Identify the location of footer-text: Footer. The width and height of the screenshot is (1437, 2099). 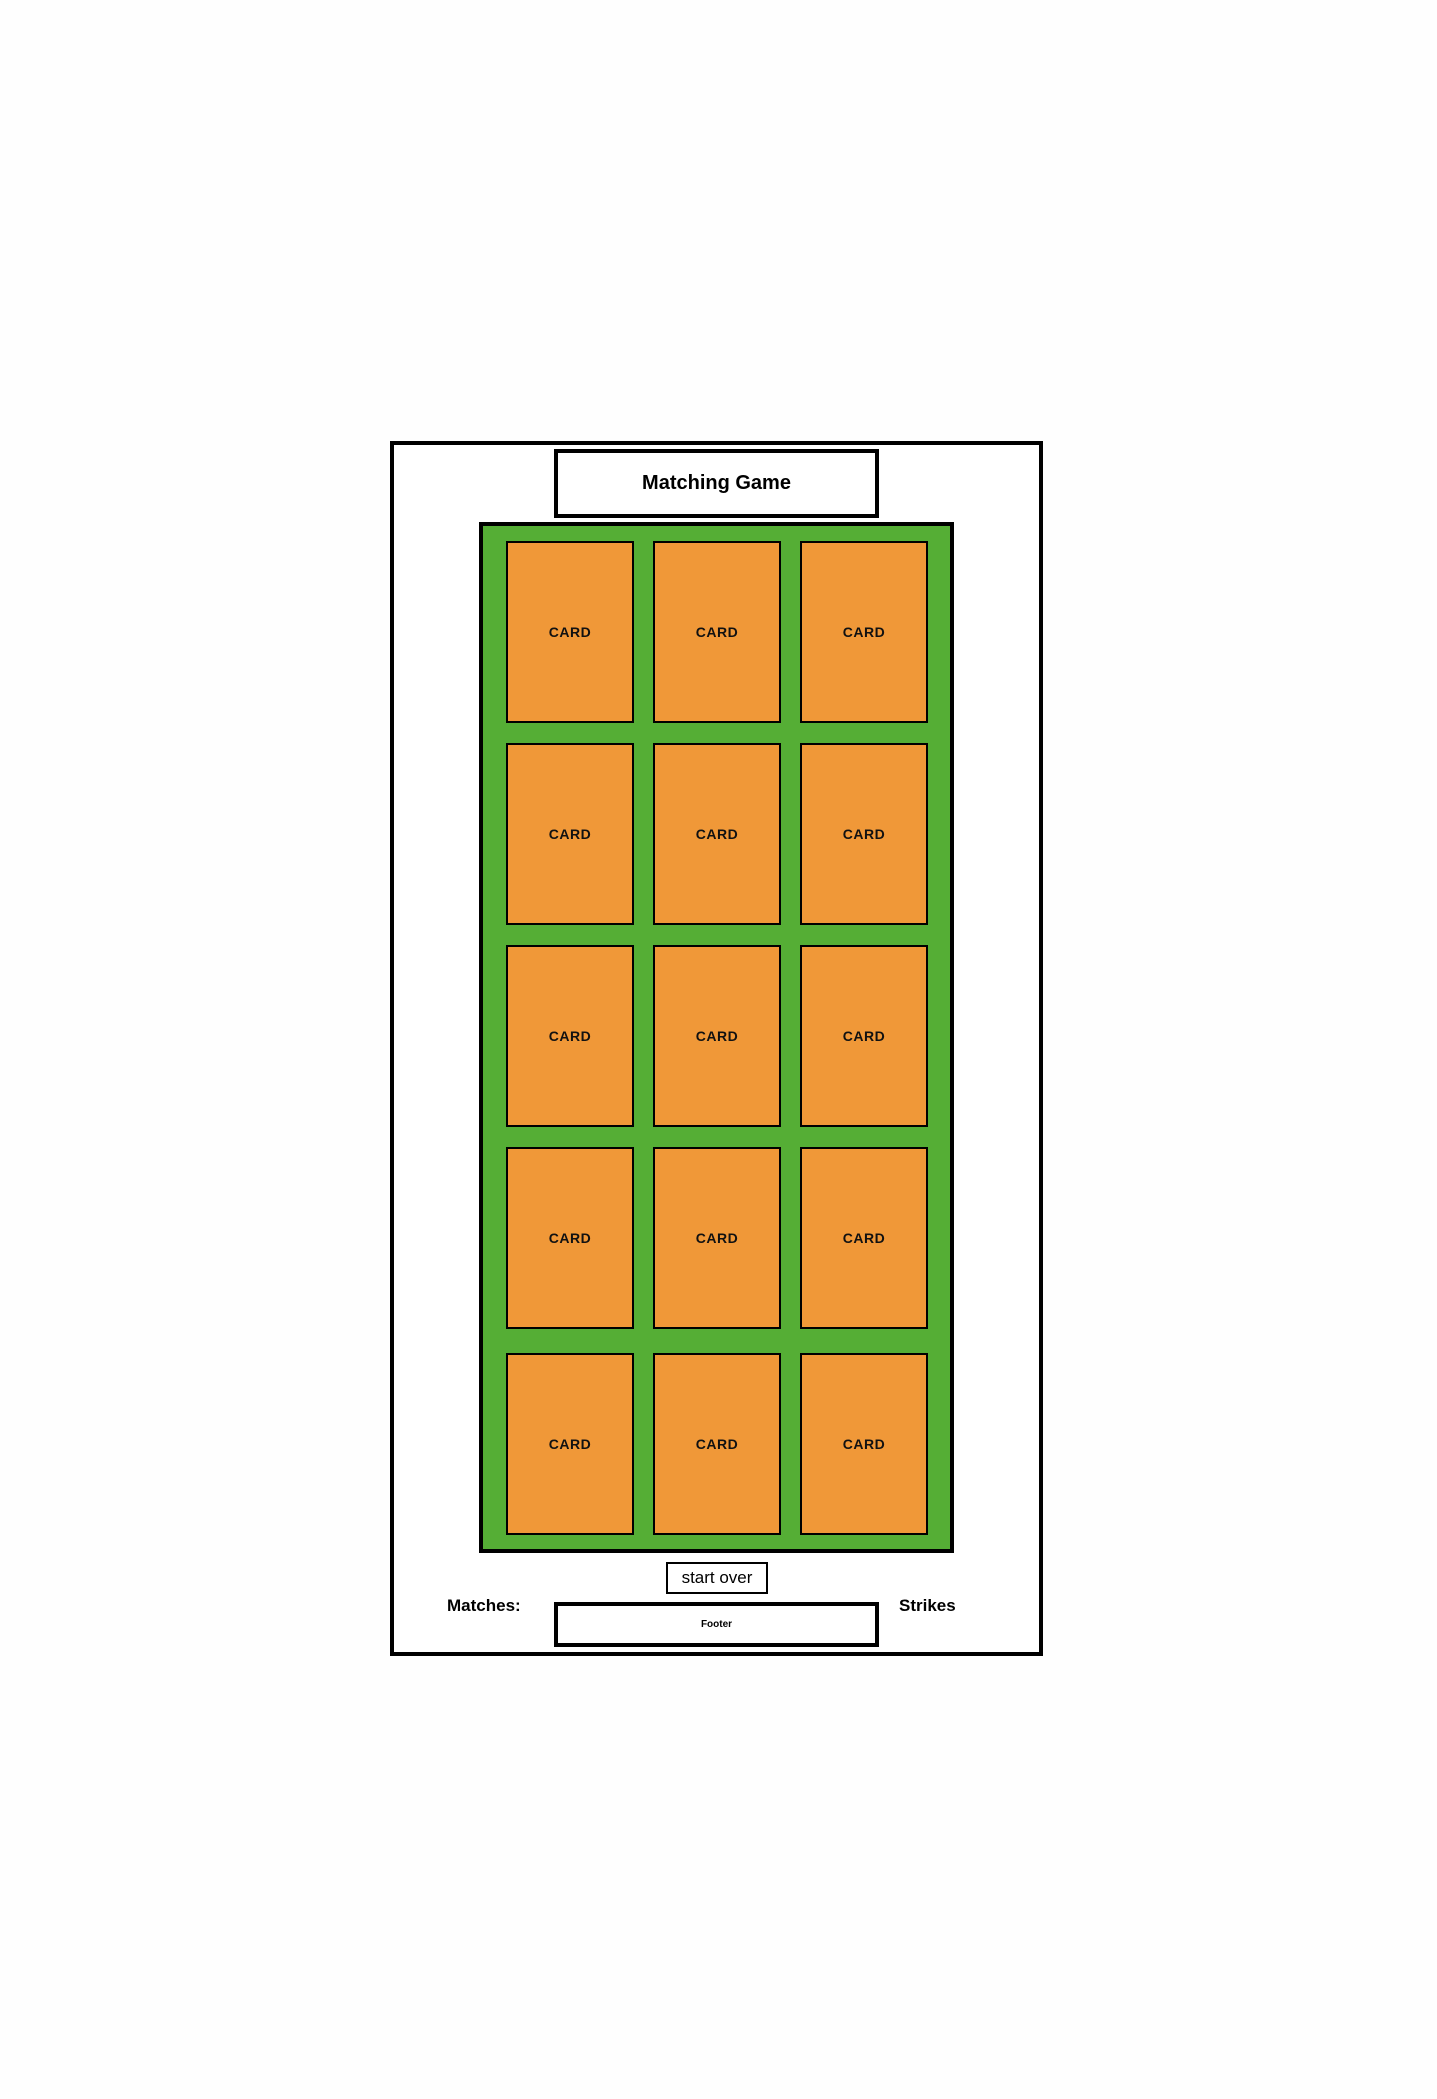
(716, 1624).